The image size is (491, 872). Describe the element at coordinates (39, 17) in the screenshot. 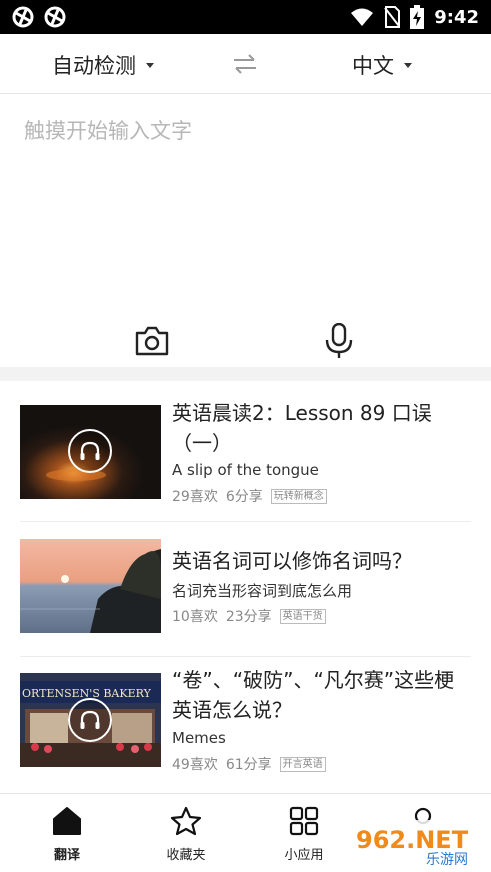

I see `status-left-icons` at that location.